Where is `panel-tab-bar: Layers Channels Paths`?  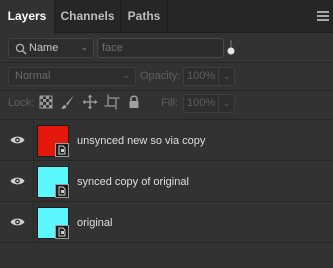 panel-tab-bar: Layers Channels Paths is located at coordinates (166, 17).